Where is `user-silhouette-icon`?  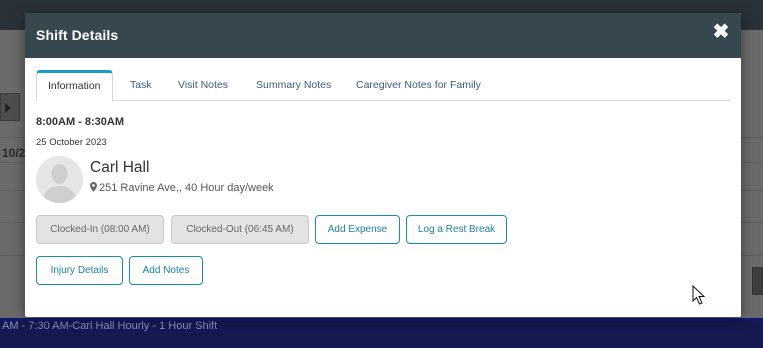
user-silhouette-icon is located at coordinates (59, 179).